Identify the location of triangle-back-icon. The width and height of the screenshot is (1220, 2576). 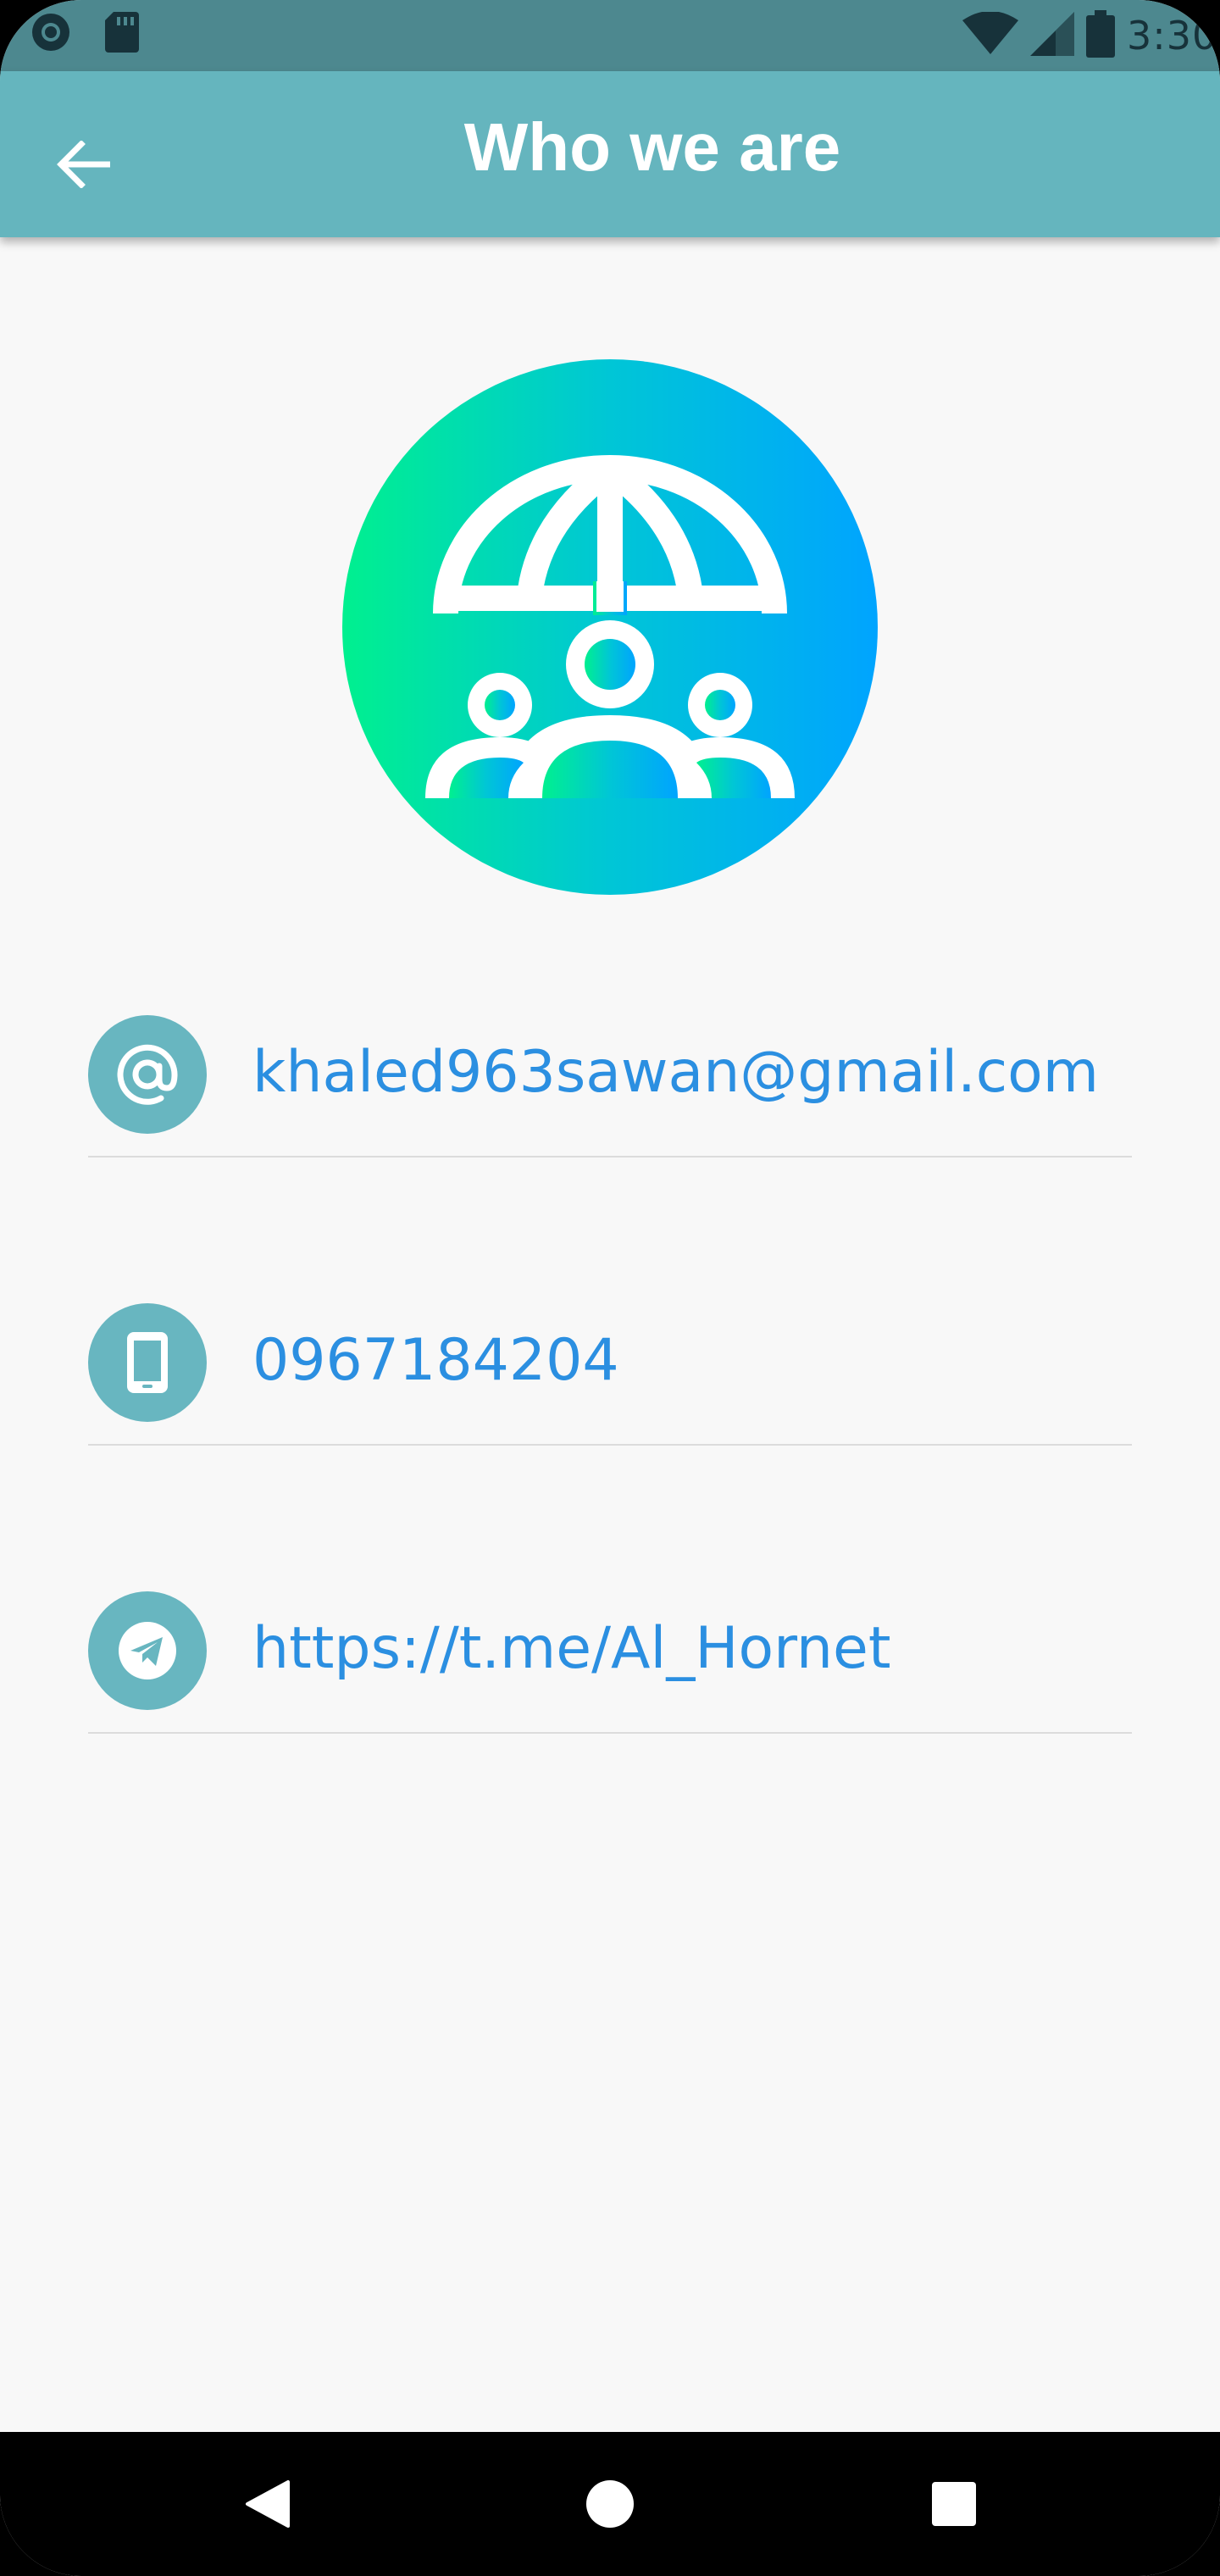
(268, 2504).